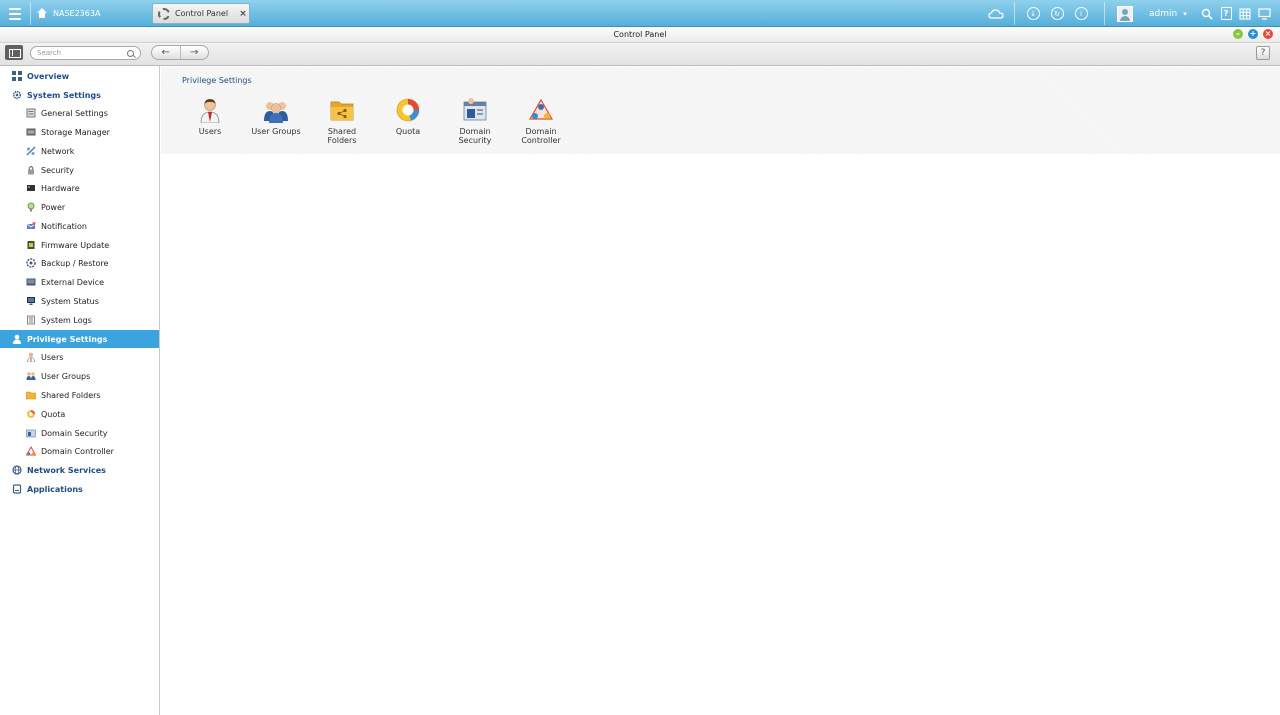 Image resolution: width=1280 pixels, height=715 pixels. What do you see at coordinates (31, 132) in the screenshot?
I see `storage-icon` at bounding box center [31, 132].